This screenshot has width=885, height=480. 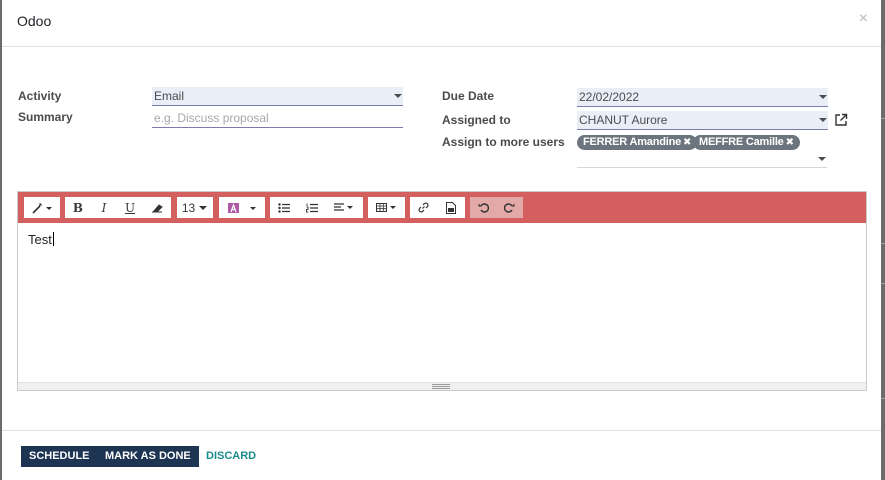 What do you see at coordinates (841, 120) in the screenshot?
I see `external-link-icon` at bounding box center [841, 120].